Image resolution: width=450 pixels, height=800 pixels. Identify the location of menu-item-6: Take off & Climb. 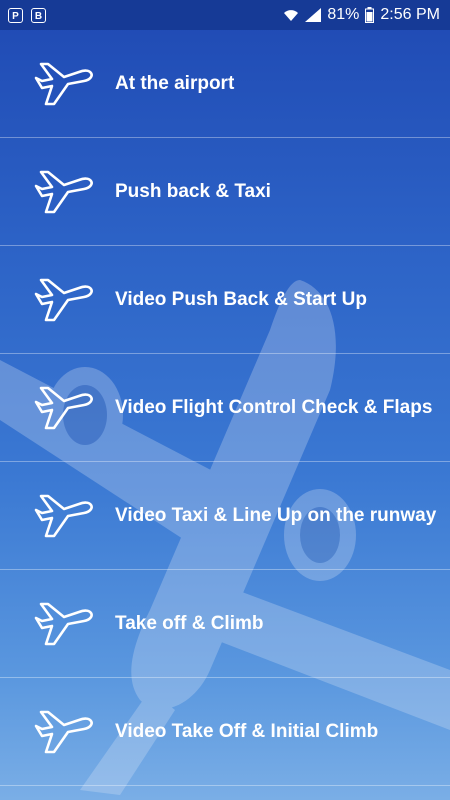
(225, 624).